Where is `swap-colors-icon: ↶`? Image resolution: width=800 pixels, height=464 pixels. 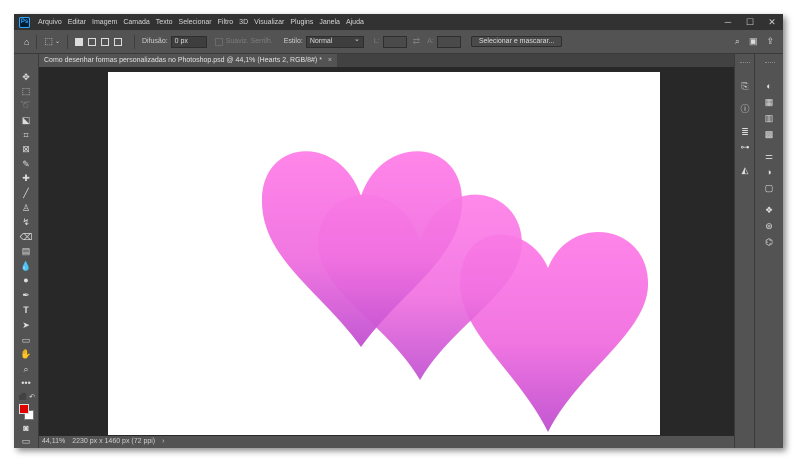
swap-colors-icon: ↶ is located at coordinates (32, 397).